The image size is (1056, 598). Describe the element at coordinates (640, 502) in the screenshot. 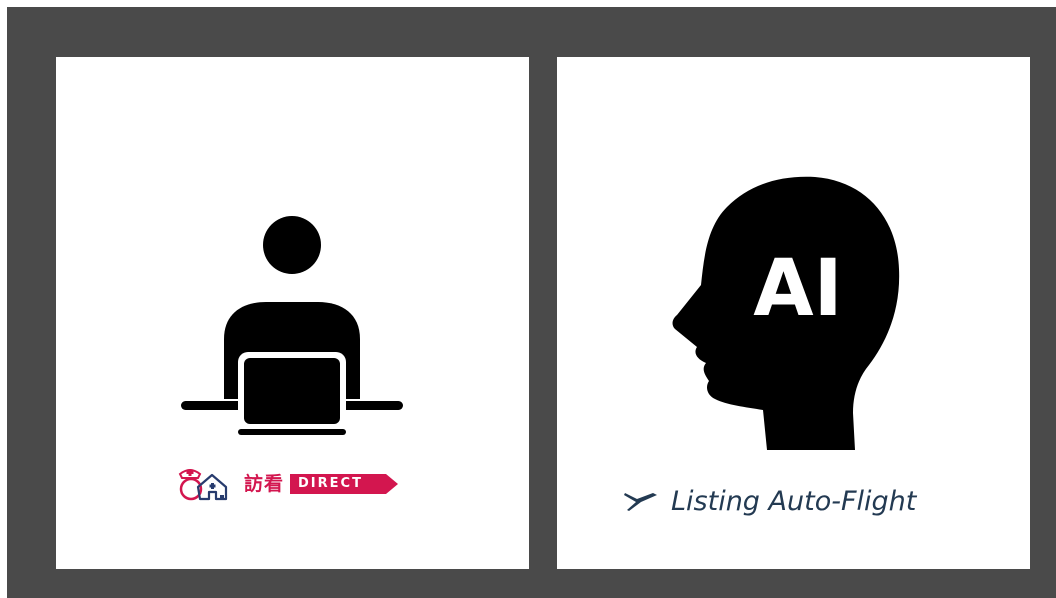

I see `airplane-icon` at that location.